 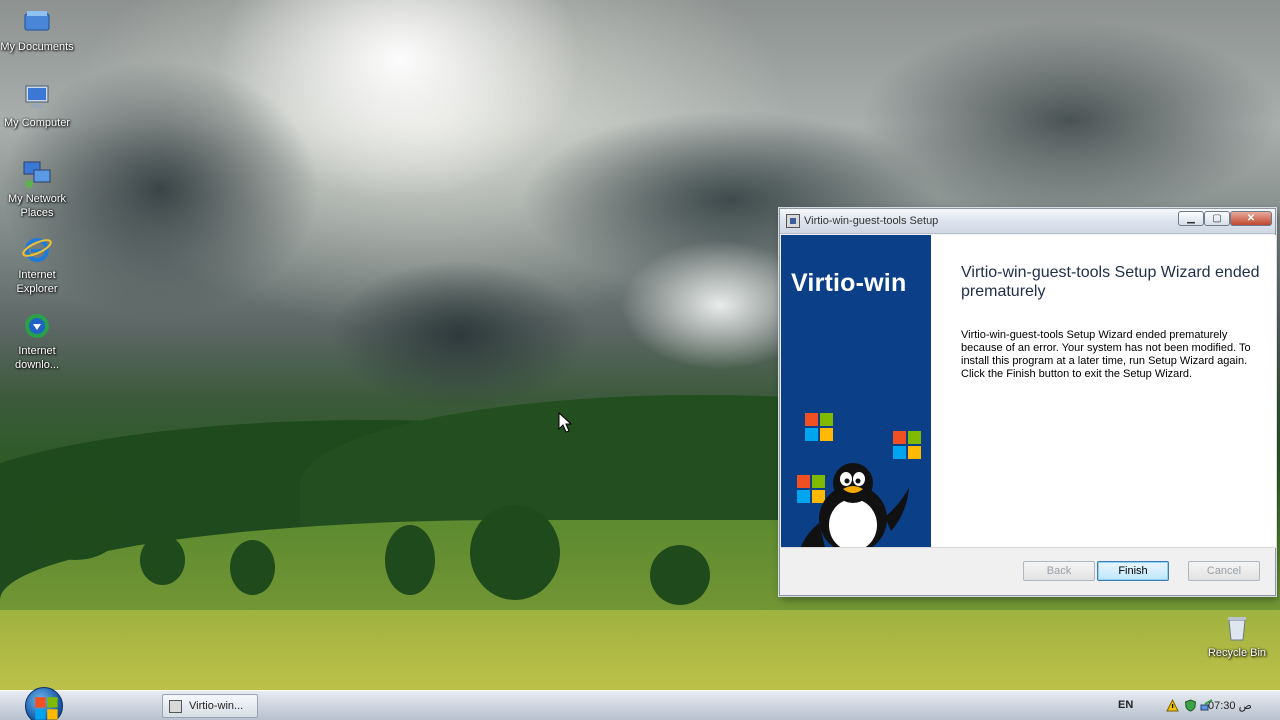 I want to click on back-button: Back, so click(x=1059, y=571).